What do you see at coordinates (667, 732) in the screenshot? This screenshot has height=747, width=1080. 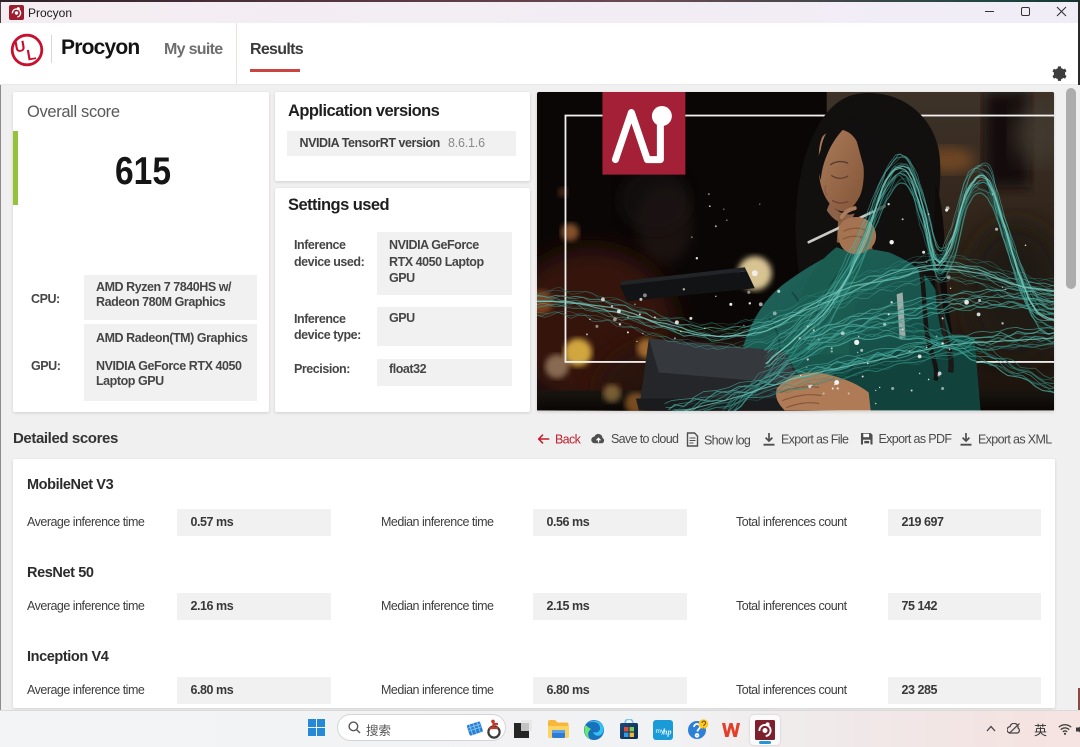 I see `svg-text: hp` at bounding box center [667, 732].